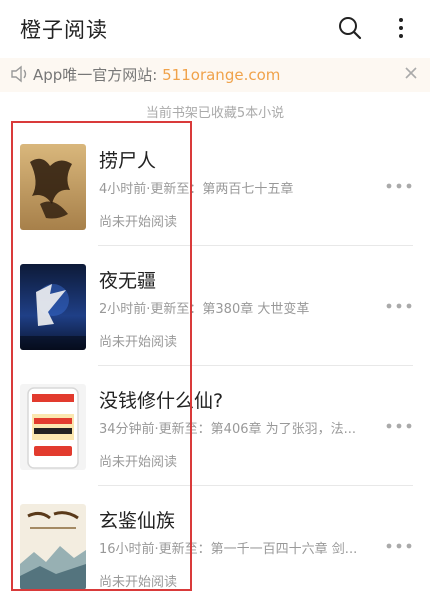  What do you see at coordinates (137, 519) in the screenshot?
I see `book-title: 玄鉴仙族` at bounding box center [137, 519].